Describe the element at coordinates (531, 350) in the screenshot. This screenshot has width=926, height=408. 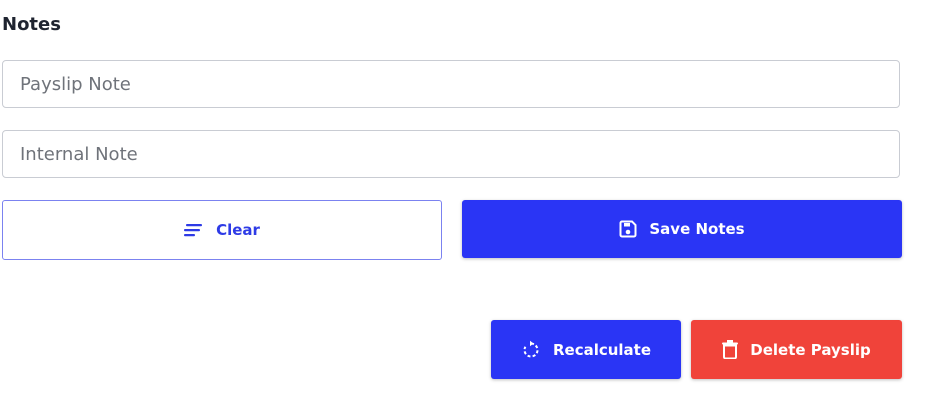
I see `refresh-icon` at that location.